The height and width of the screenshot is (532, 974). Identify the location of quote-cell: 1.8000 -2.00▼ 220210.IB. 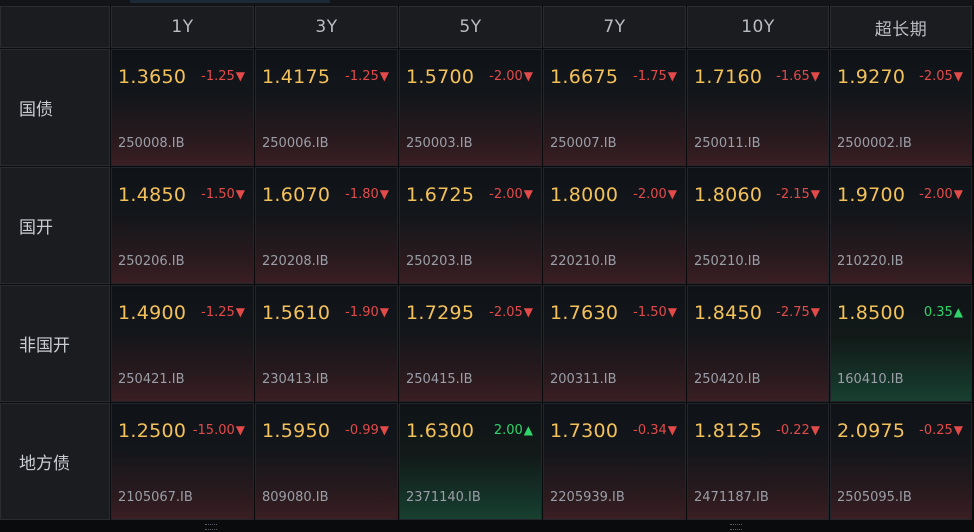
(614, 225).